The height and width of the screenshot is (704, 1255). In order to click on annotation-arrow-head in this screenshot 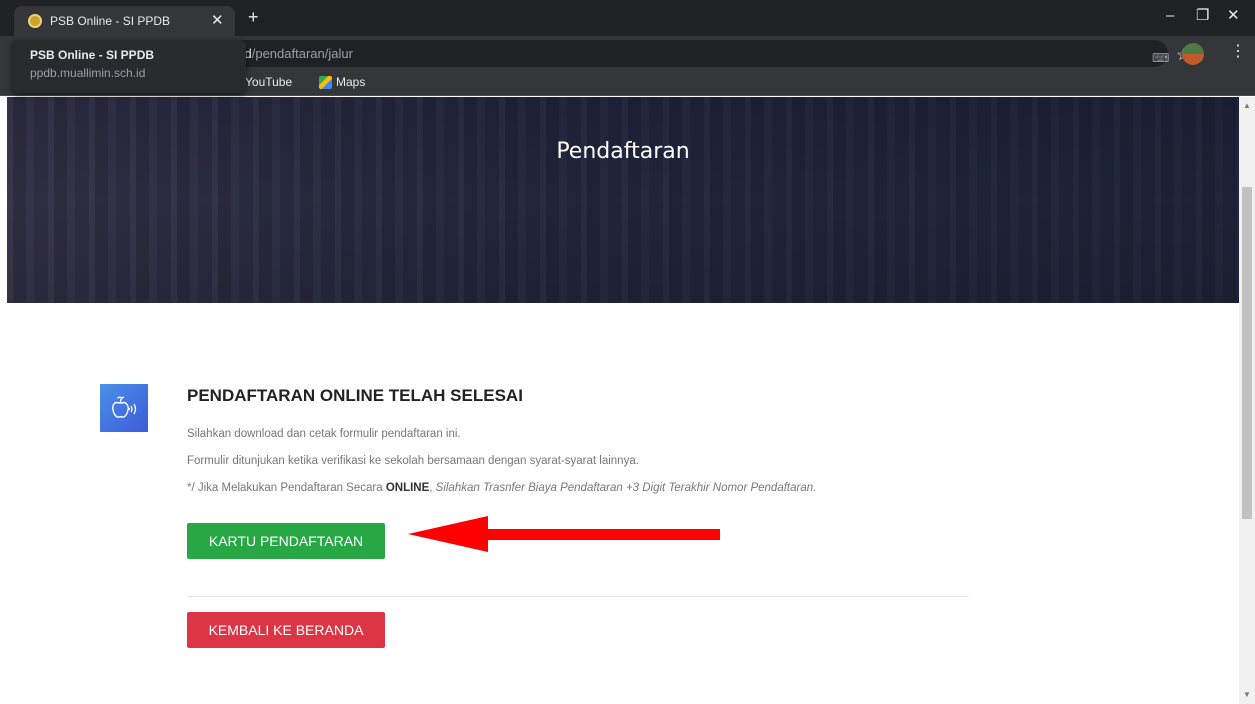, I will do `click(448, 534)`.